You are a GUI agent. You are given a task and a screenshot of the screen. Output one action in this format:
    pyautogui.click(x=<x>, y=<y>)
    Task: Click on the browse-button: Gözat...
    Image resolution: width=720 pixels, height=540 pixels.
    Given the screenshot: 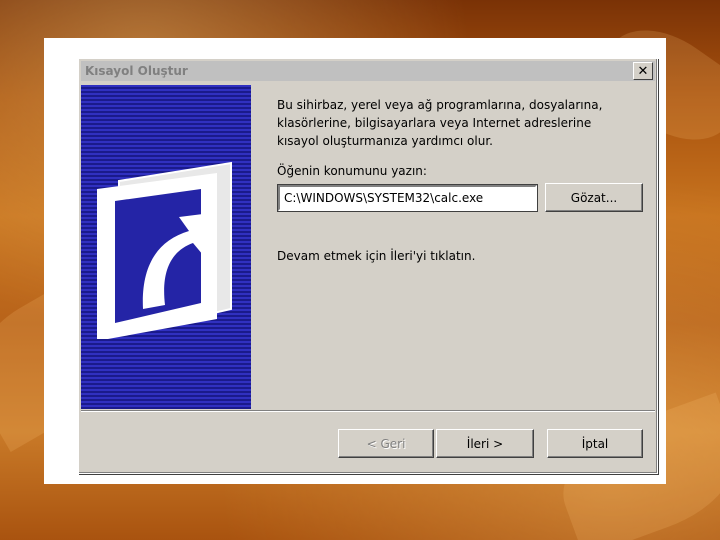 What is the action you would take?
    pyautogui.click(x=594, y=197)
    